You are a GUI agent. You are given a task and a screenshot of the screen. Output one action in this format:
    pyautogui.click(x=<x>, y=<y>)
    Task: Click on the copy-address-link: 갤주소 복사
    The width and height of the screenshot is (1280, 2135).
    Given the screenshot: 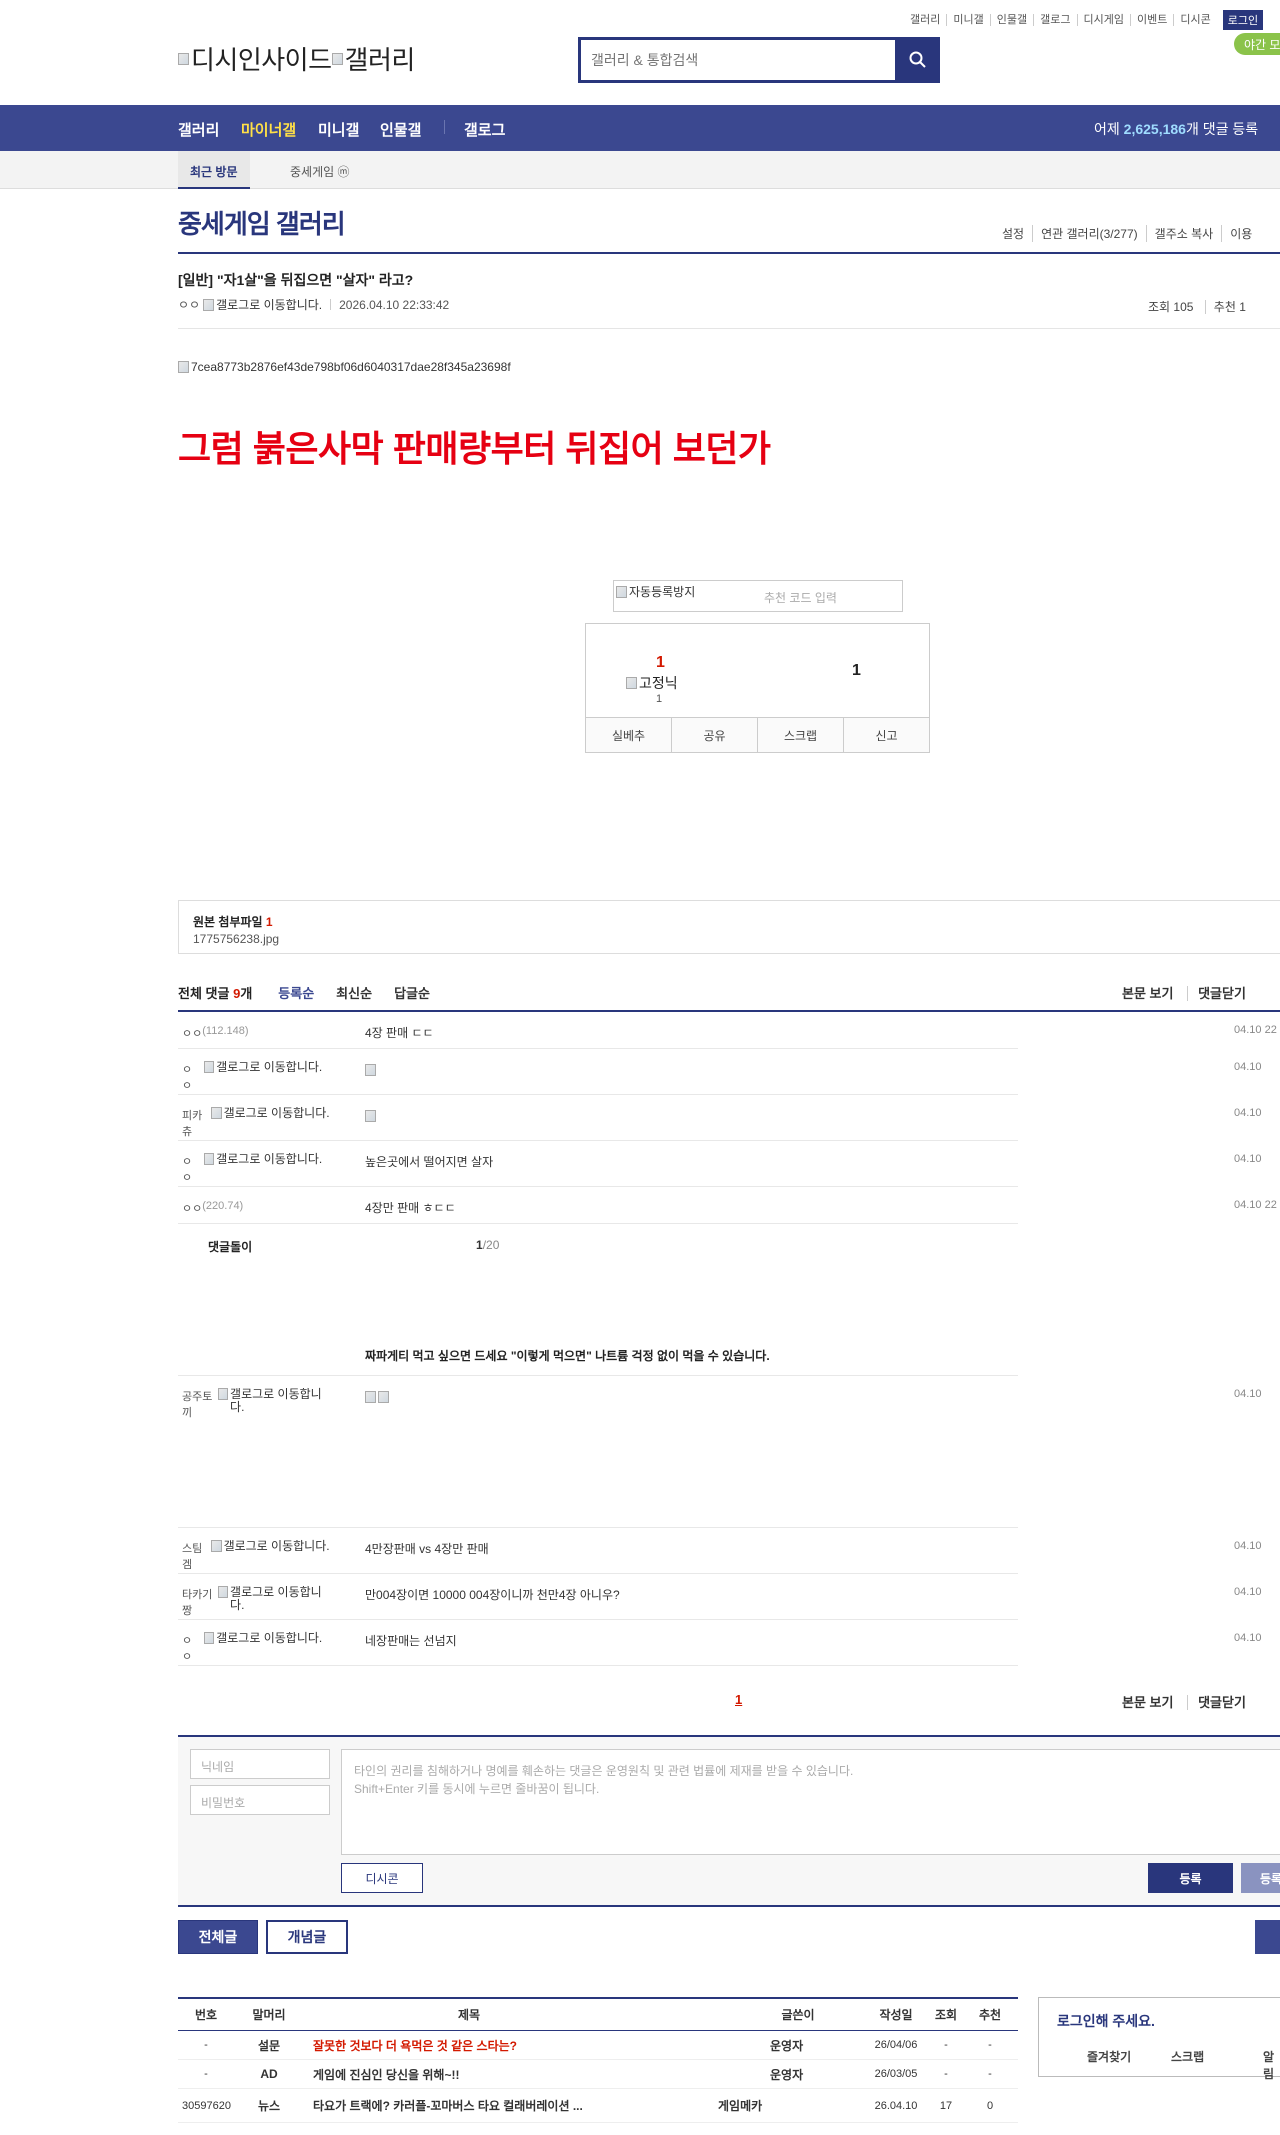 What is the action you would take?
    pyautogui.click(x=1183, y=233)
    